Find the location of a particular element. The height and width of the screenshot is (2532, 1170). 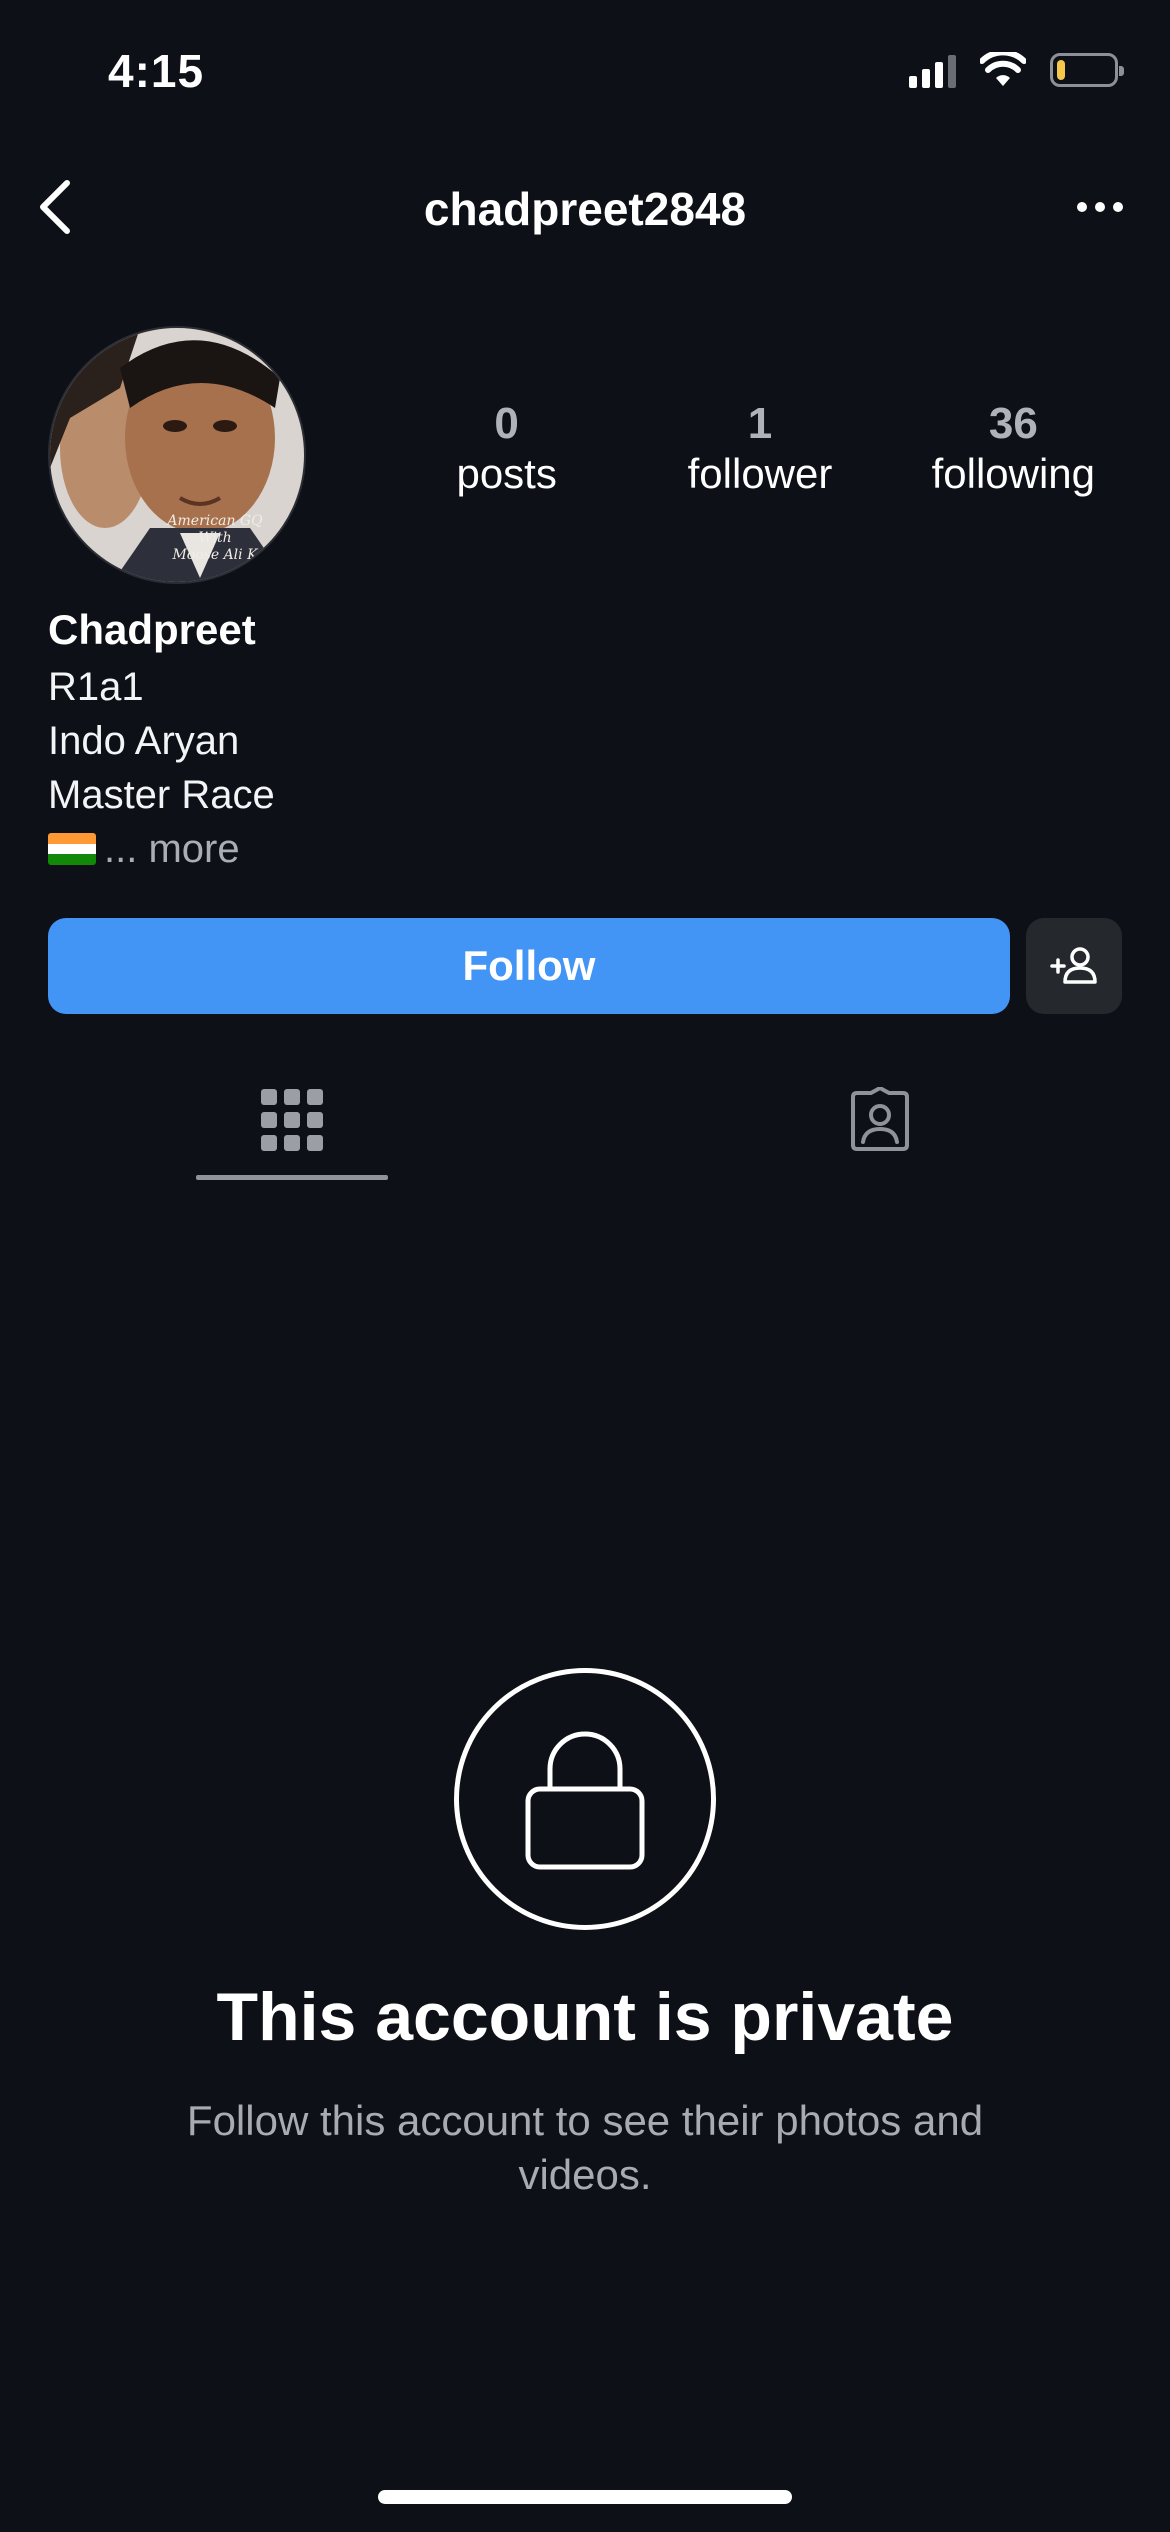

tab-posts-grid is located at coordinates (292, 1120).